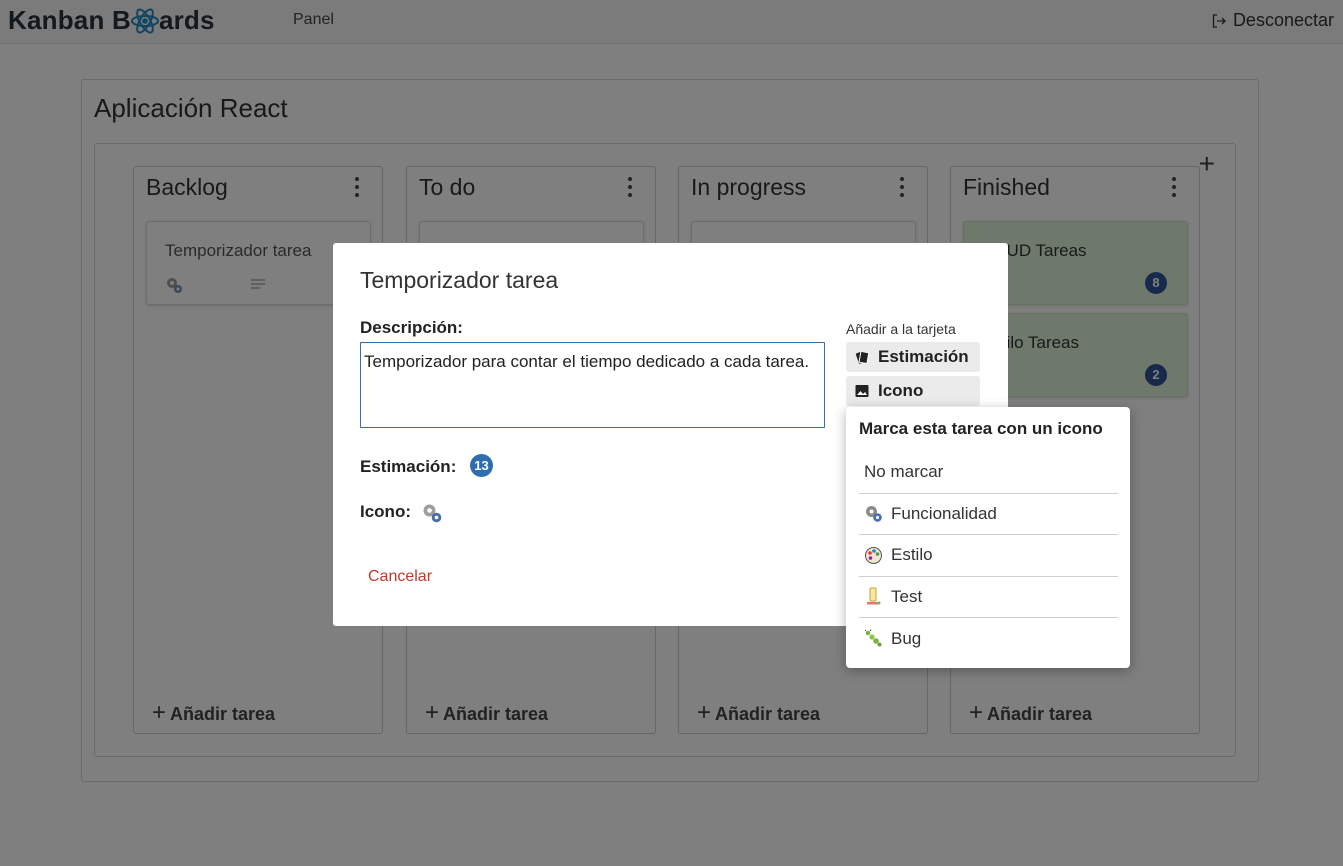  Describe the element at coordinates (874, 596) in the screenshot. I see `test-tube-icon` at that location.